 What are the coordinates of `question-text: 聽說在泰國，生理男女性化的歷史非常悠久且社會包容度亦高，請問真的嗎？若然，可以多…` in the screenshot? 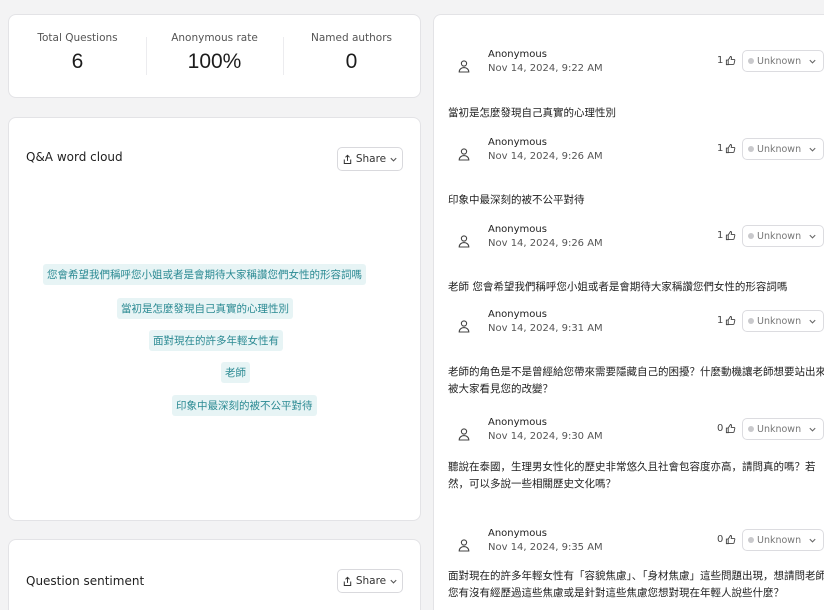 It's located at (632, 475).